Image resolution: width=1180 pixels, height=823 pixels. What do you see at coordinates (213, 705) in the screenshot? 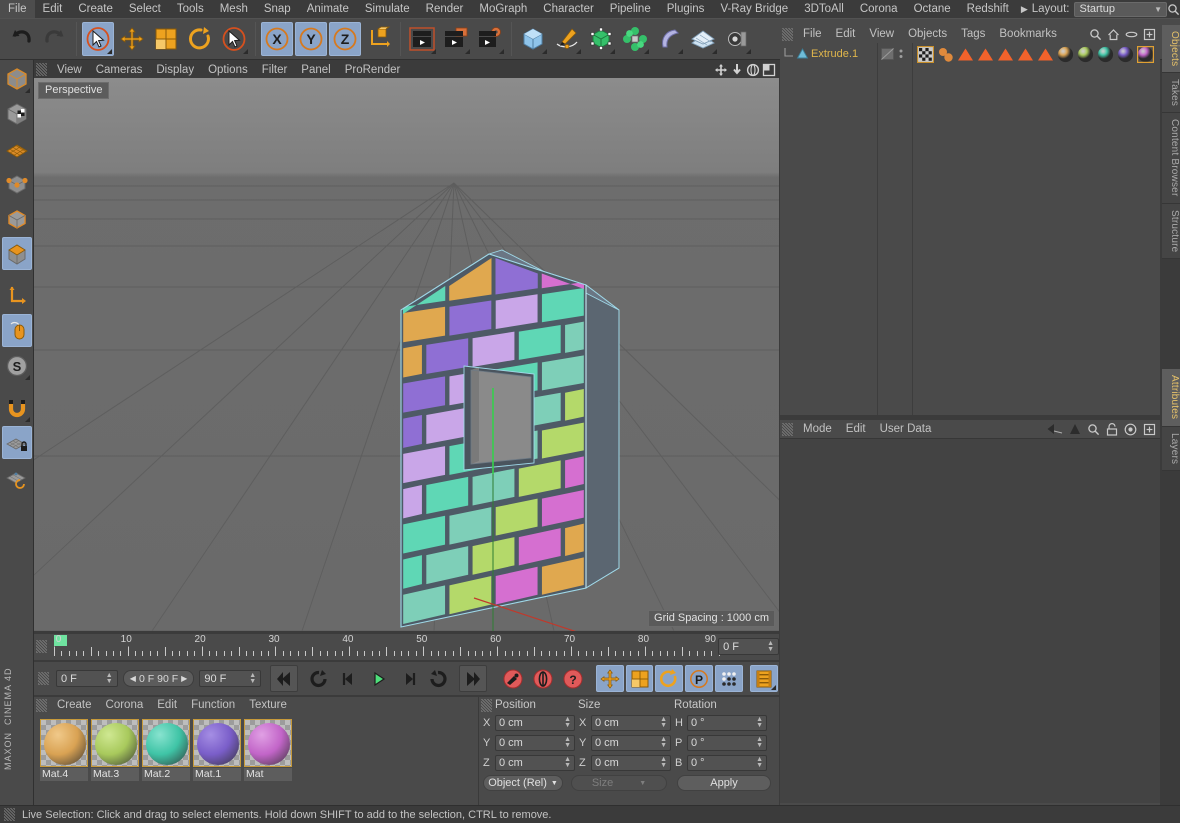
I see `material-menu-function: Function` at bounding box center [213, 705].